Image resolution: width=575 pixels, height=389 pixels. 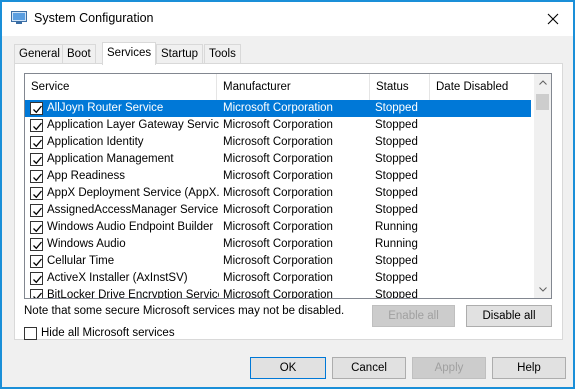 I want to click on scroll-up-button, so click(x=542, y=82).